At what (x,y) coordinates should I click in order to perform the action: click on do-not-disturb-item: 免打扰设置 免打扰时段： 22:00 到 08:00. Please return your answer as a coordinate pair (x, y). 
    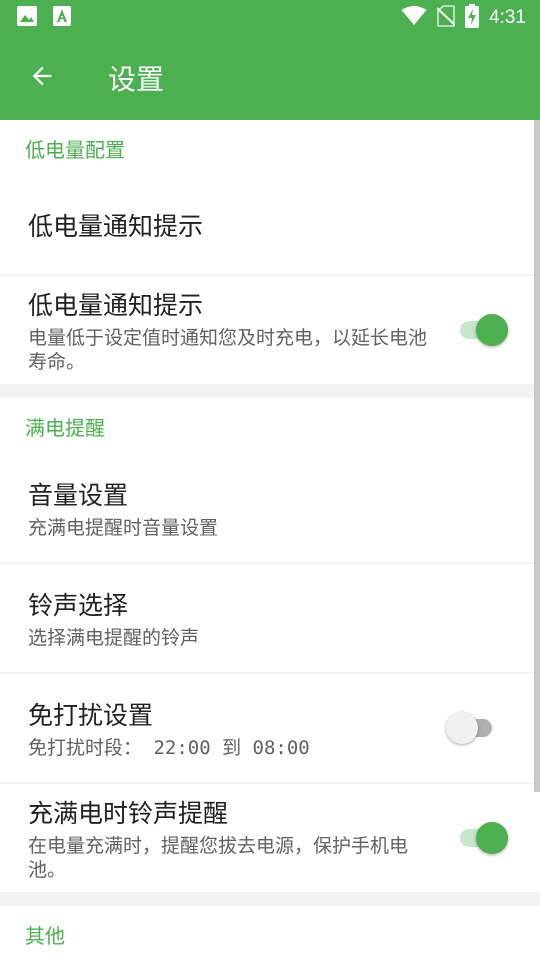
    Looking at the image, I should click on (270, 728).